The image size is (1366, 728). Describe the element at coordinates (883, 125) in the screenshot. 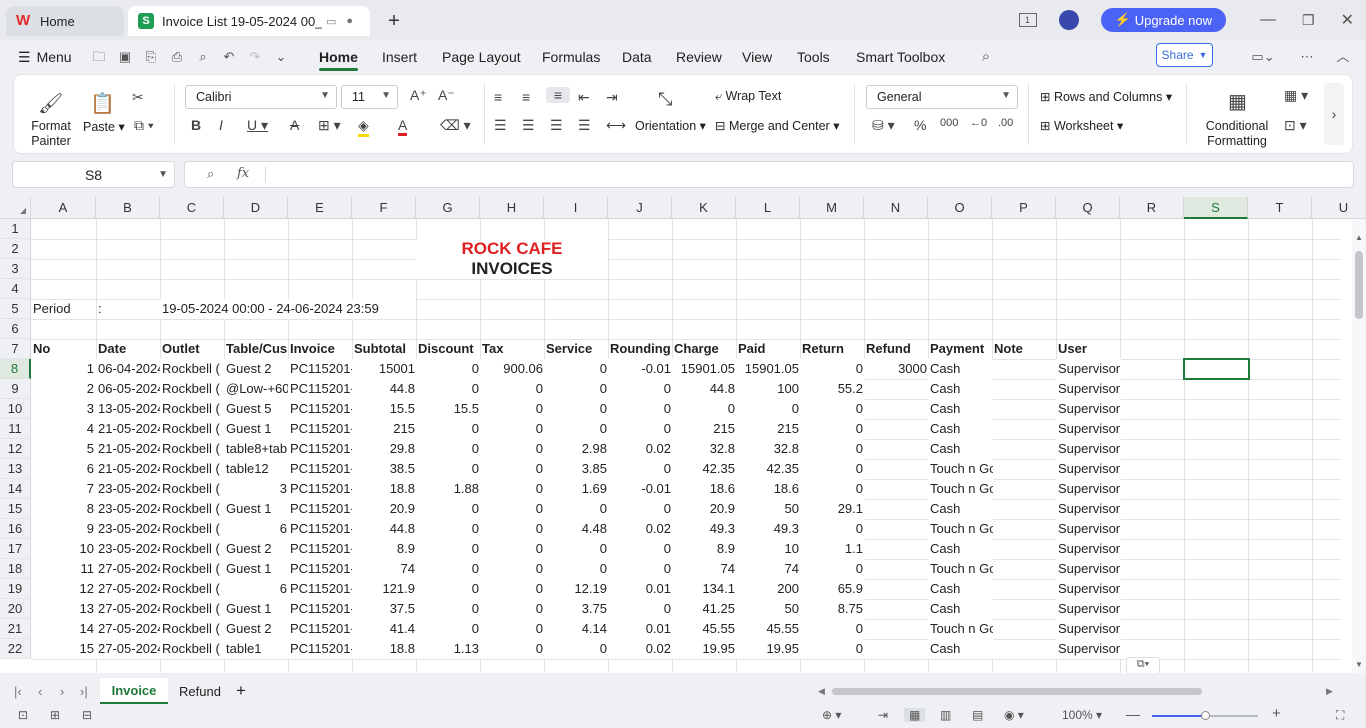

I see `currency-icon: ⛁ ▾` at that location.